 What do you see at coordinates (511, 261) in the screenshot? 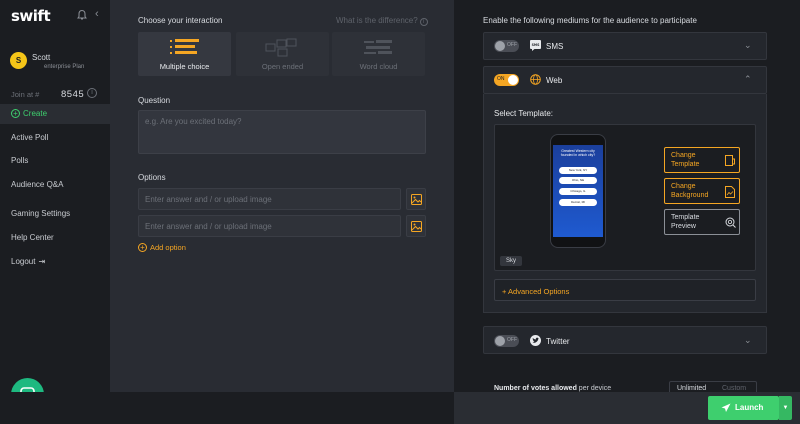
I see `template-name-badge: Sky` at bounding box center [511, 261].